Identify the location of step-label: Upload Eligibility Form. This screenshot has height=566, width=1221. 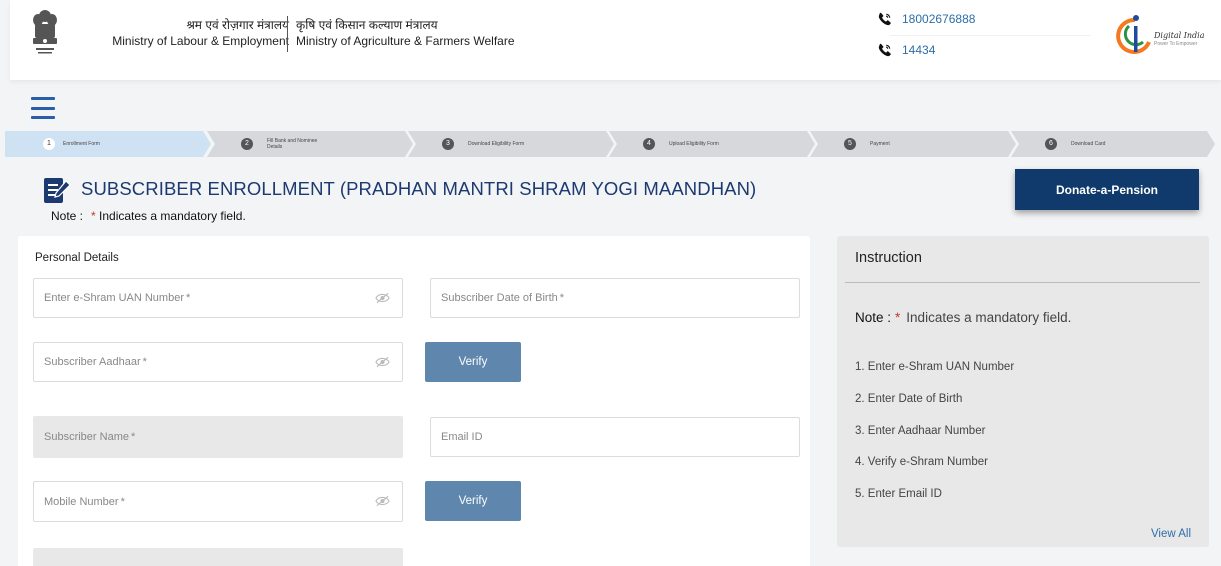
(694, 144).